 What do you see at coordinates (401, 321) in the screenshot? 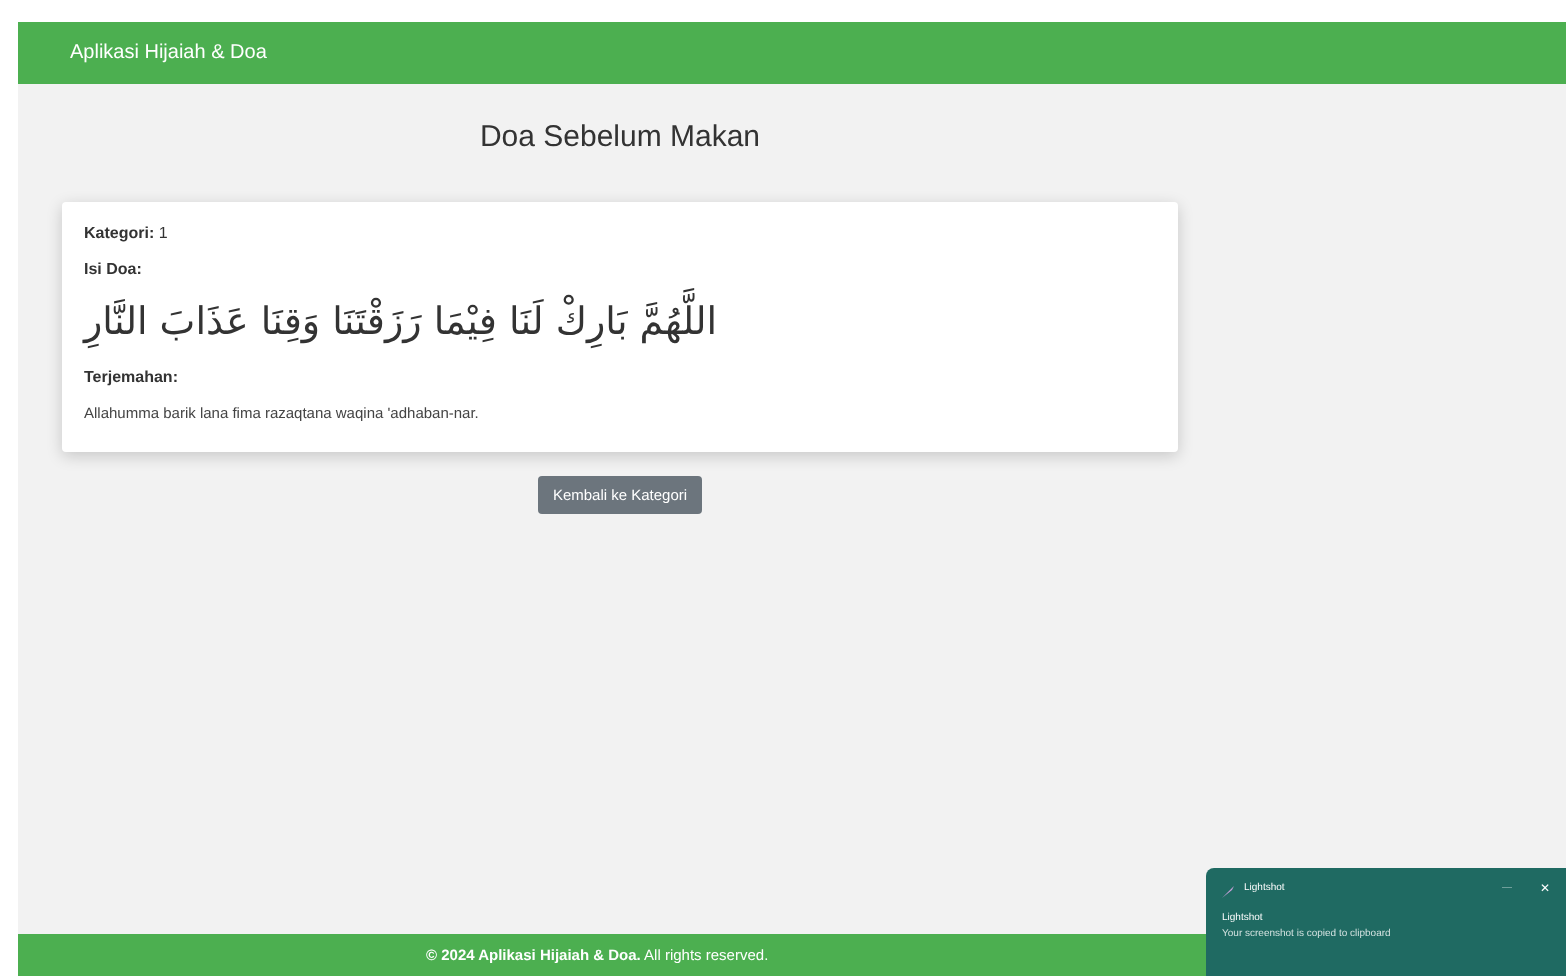
I see `arabic-text: اللَّهُمَّ بَارِكْ لَنَا فِيْمَا رَزَقْتَنَا وَقِنَا عَذَابَ النَّارِ` at bounding box center [401, 321].